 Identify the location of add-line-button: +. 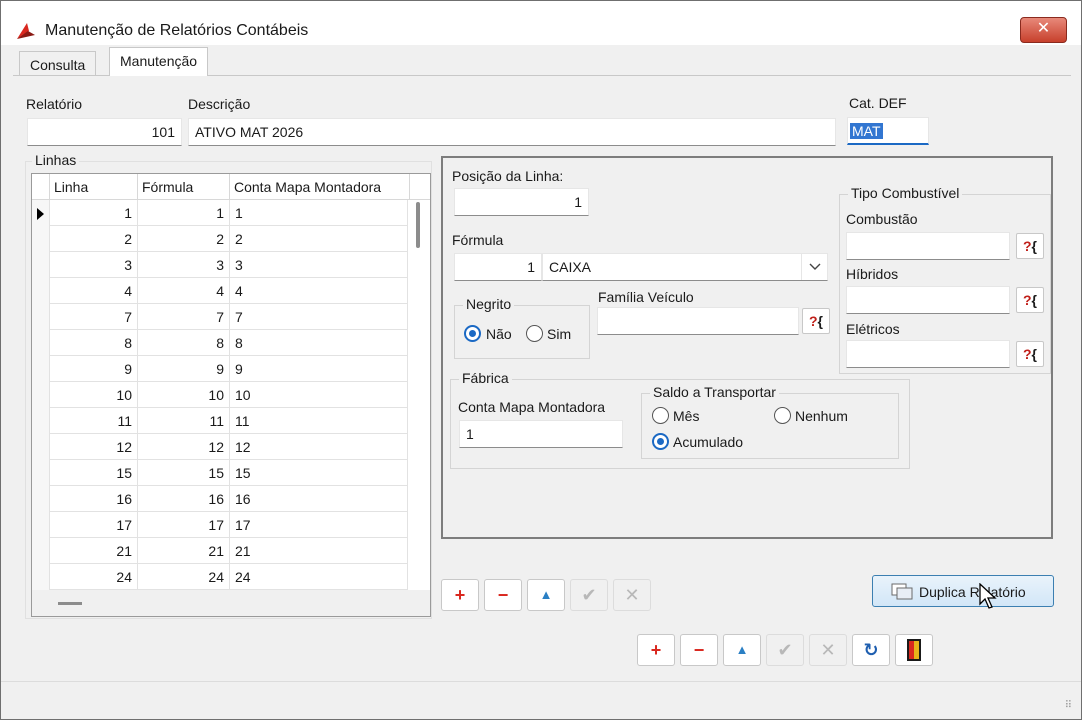
(460, 595).